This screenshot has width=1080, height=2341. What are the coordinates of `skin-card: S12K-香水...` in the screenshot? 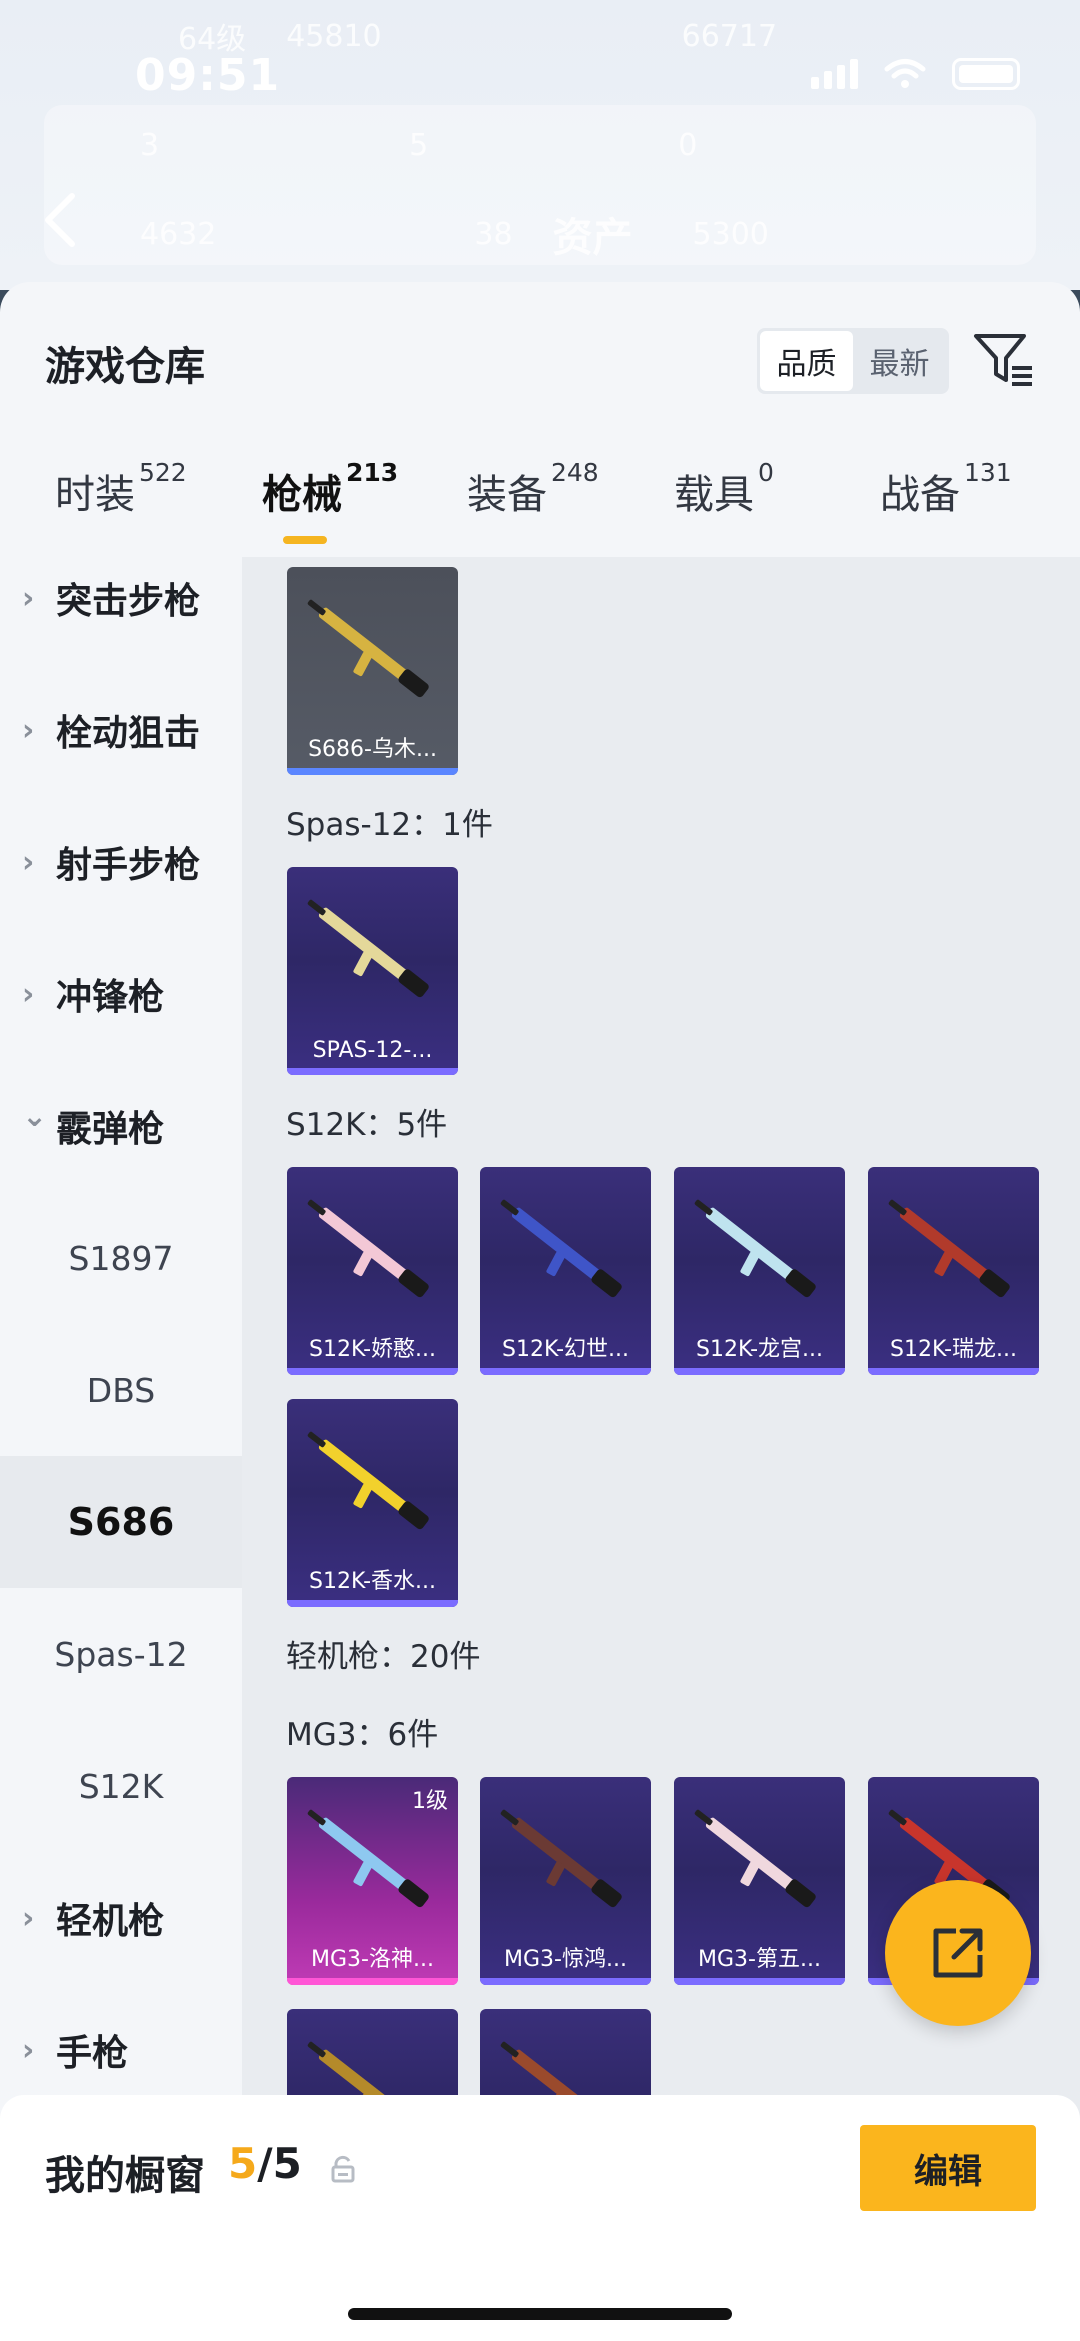 It's located at (372, 1503).